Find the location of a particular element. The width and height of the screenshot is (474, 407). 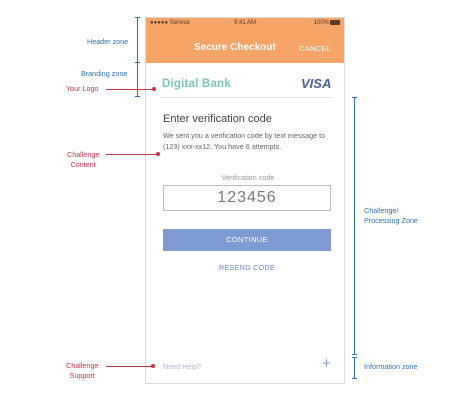

challenge-content-label: Challenge Content is located at coordinates (83, 159).